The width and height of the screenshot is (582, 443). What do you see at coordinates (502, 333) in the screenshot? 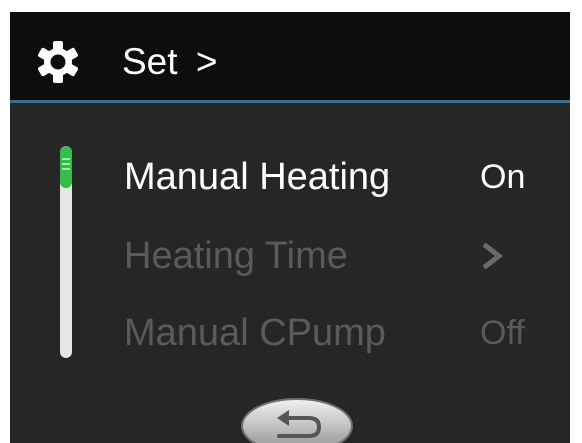
I see `menu-item-value: Off` at bounding box center [502, 333].